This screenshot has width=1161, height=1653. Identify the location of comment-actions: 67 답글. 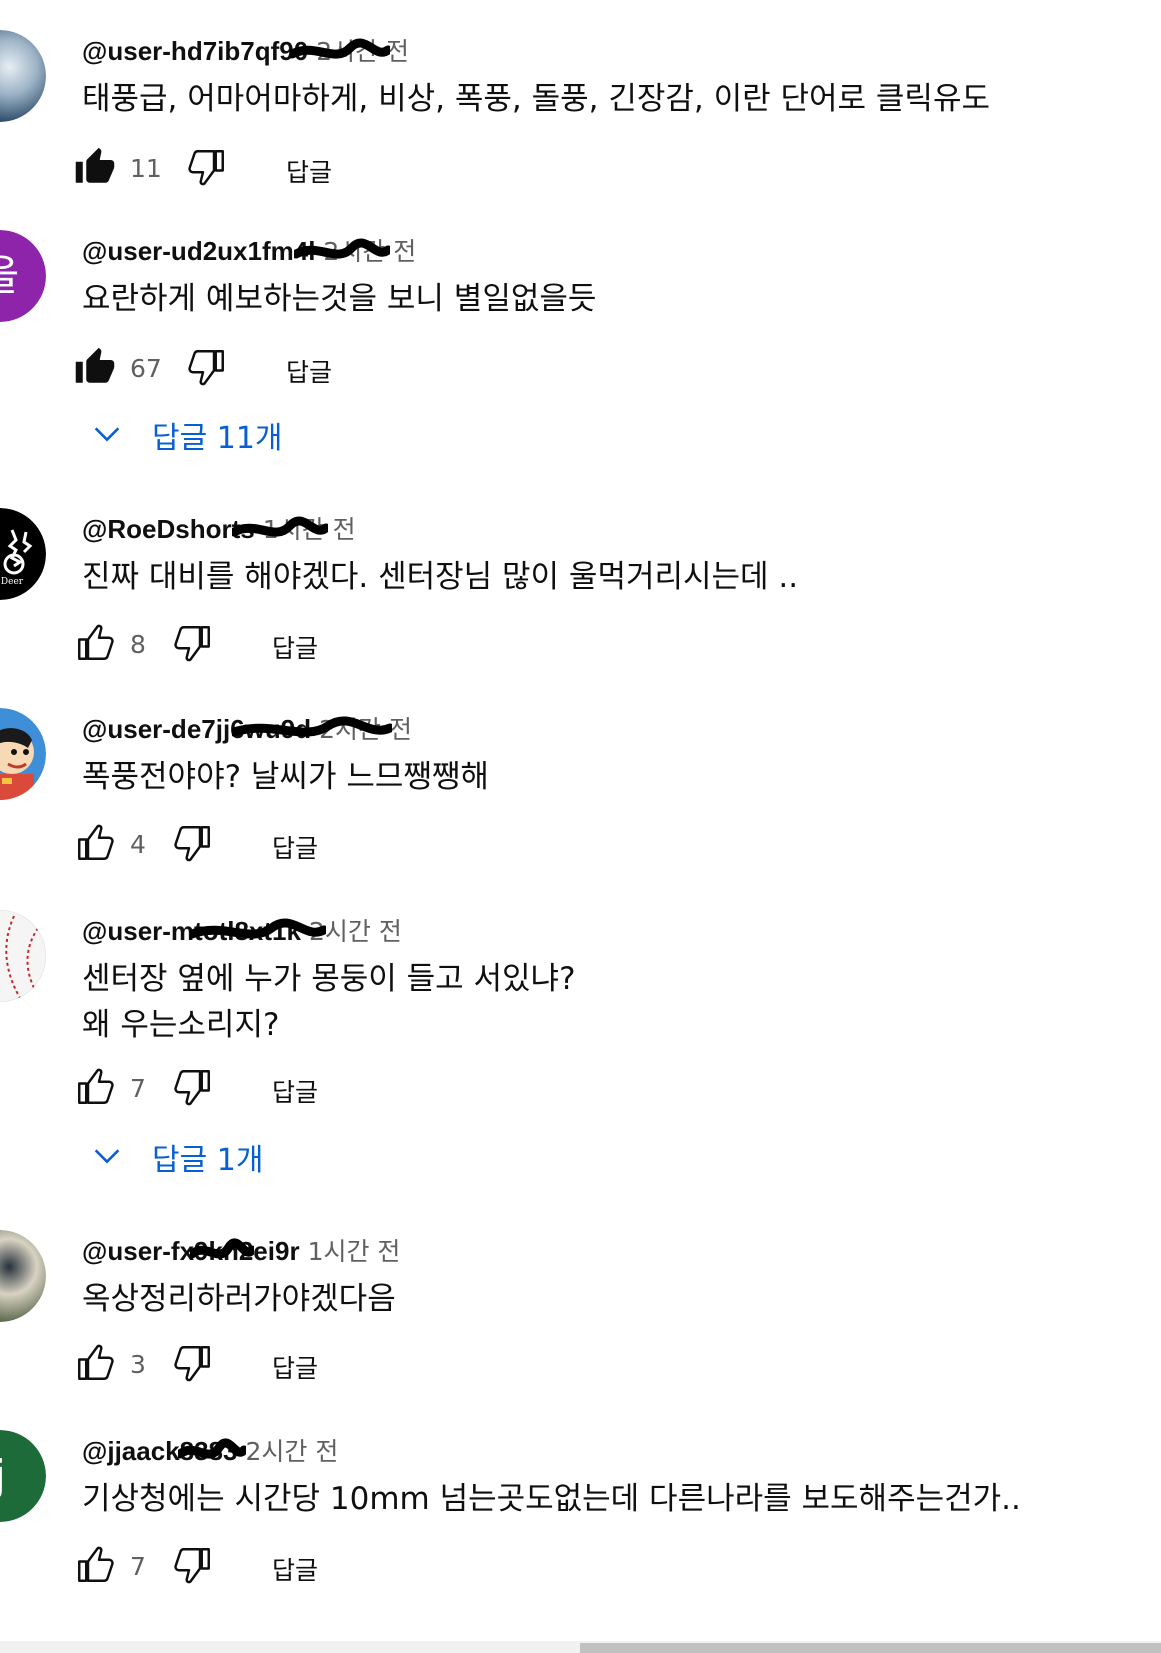
(226, 368).